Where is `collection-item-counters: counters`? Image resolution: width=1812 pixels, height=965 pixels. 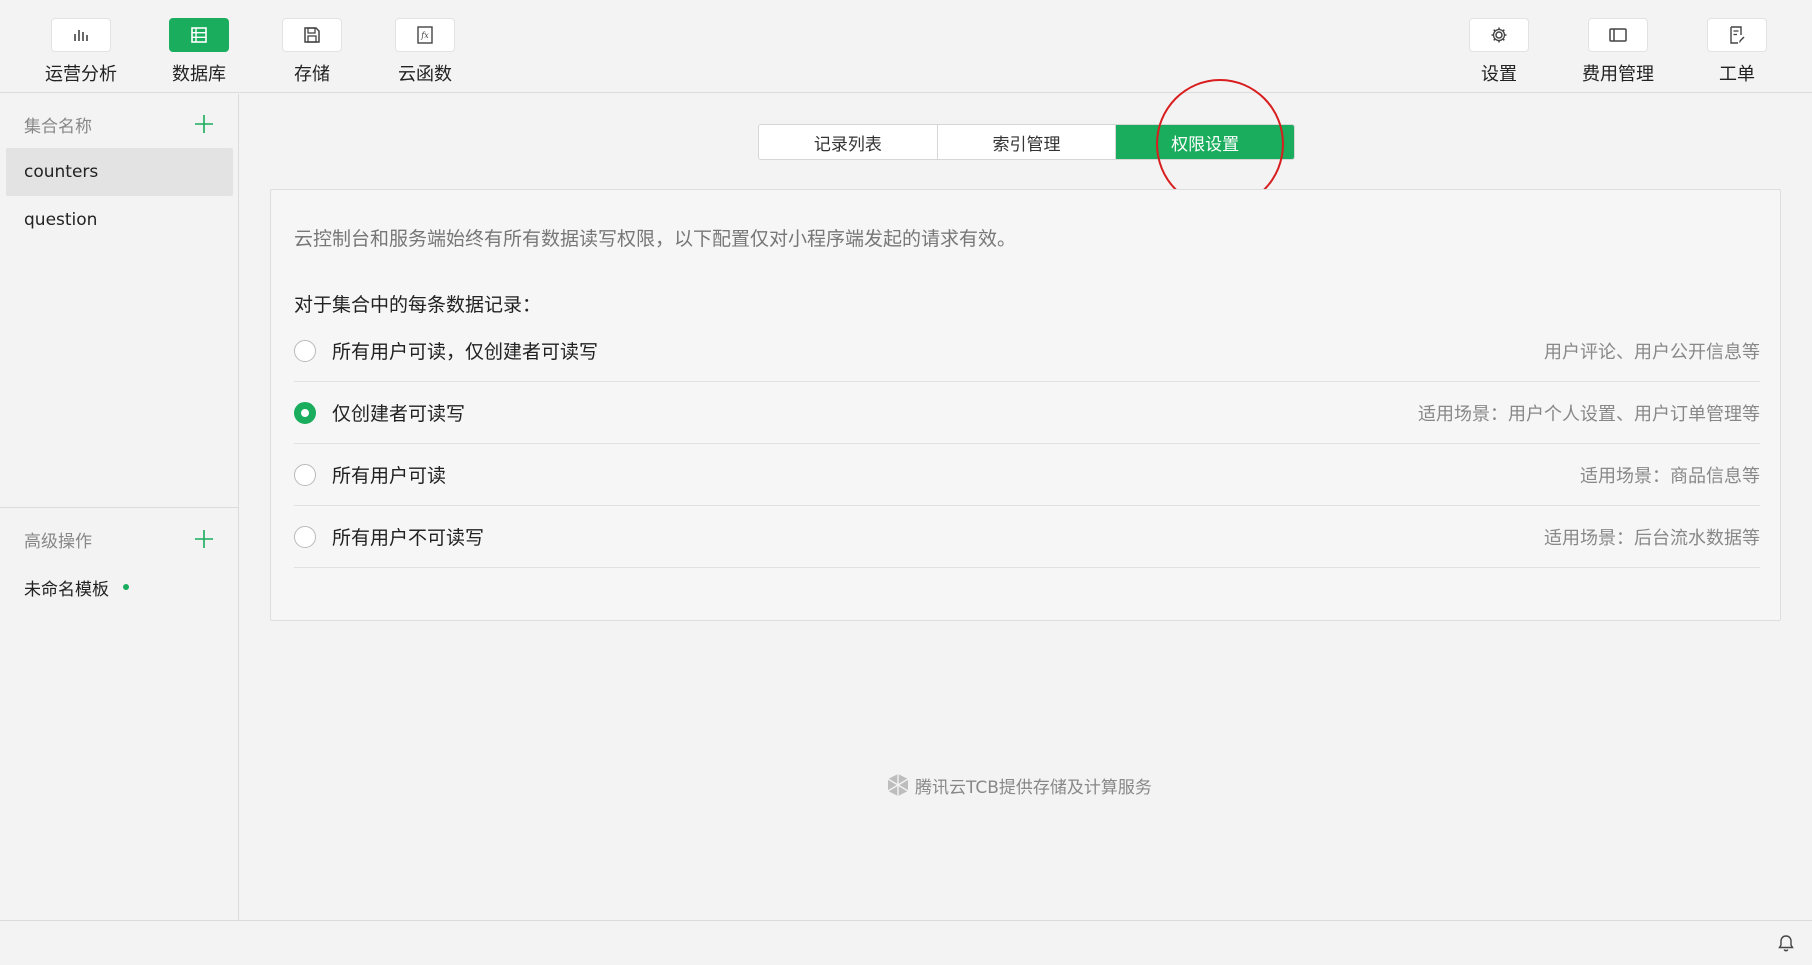
collection-item-counters: counters is located at coordinates (119, 172).